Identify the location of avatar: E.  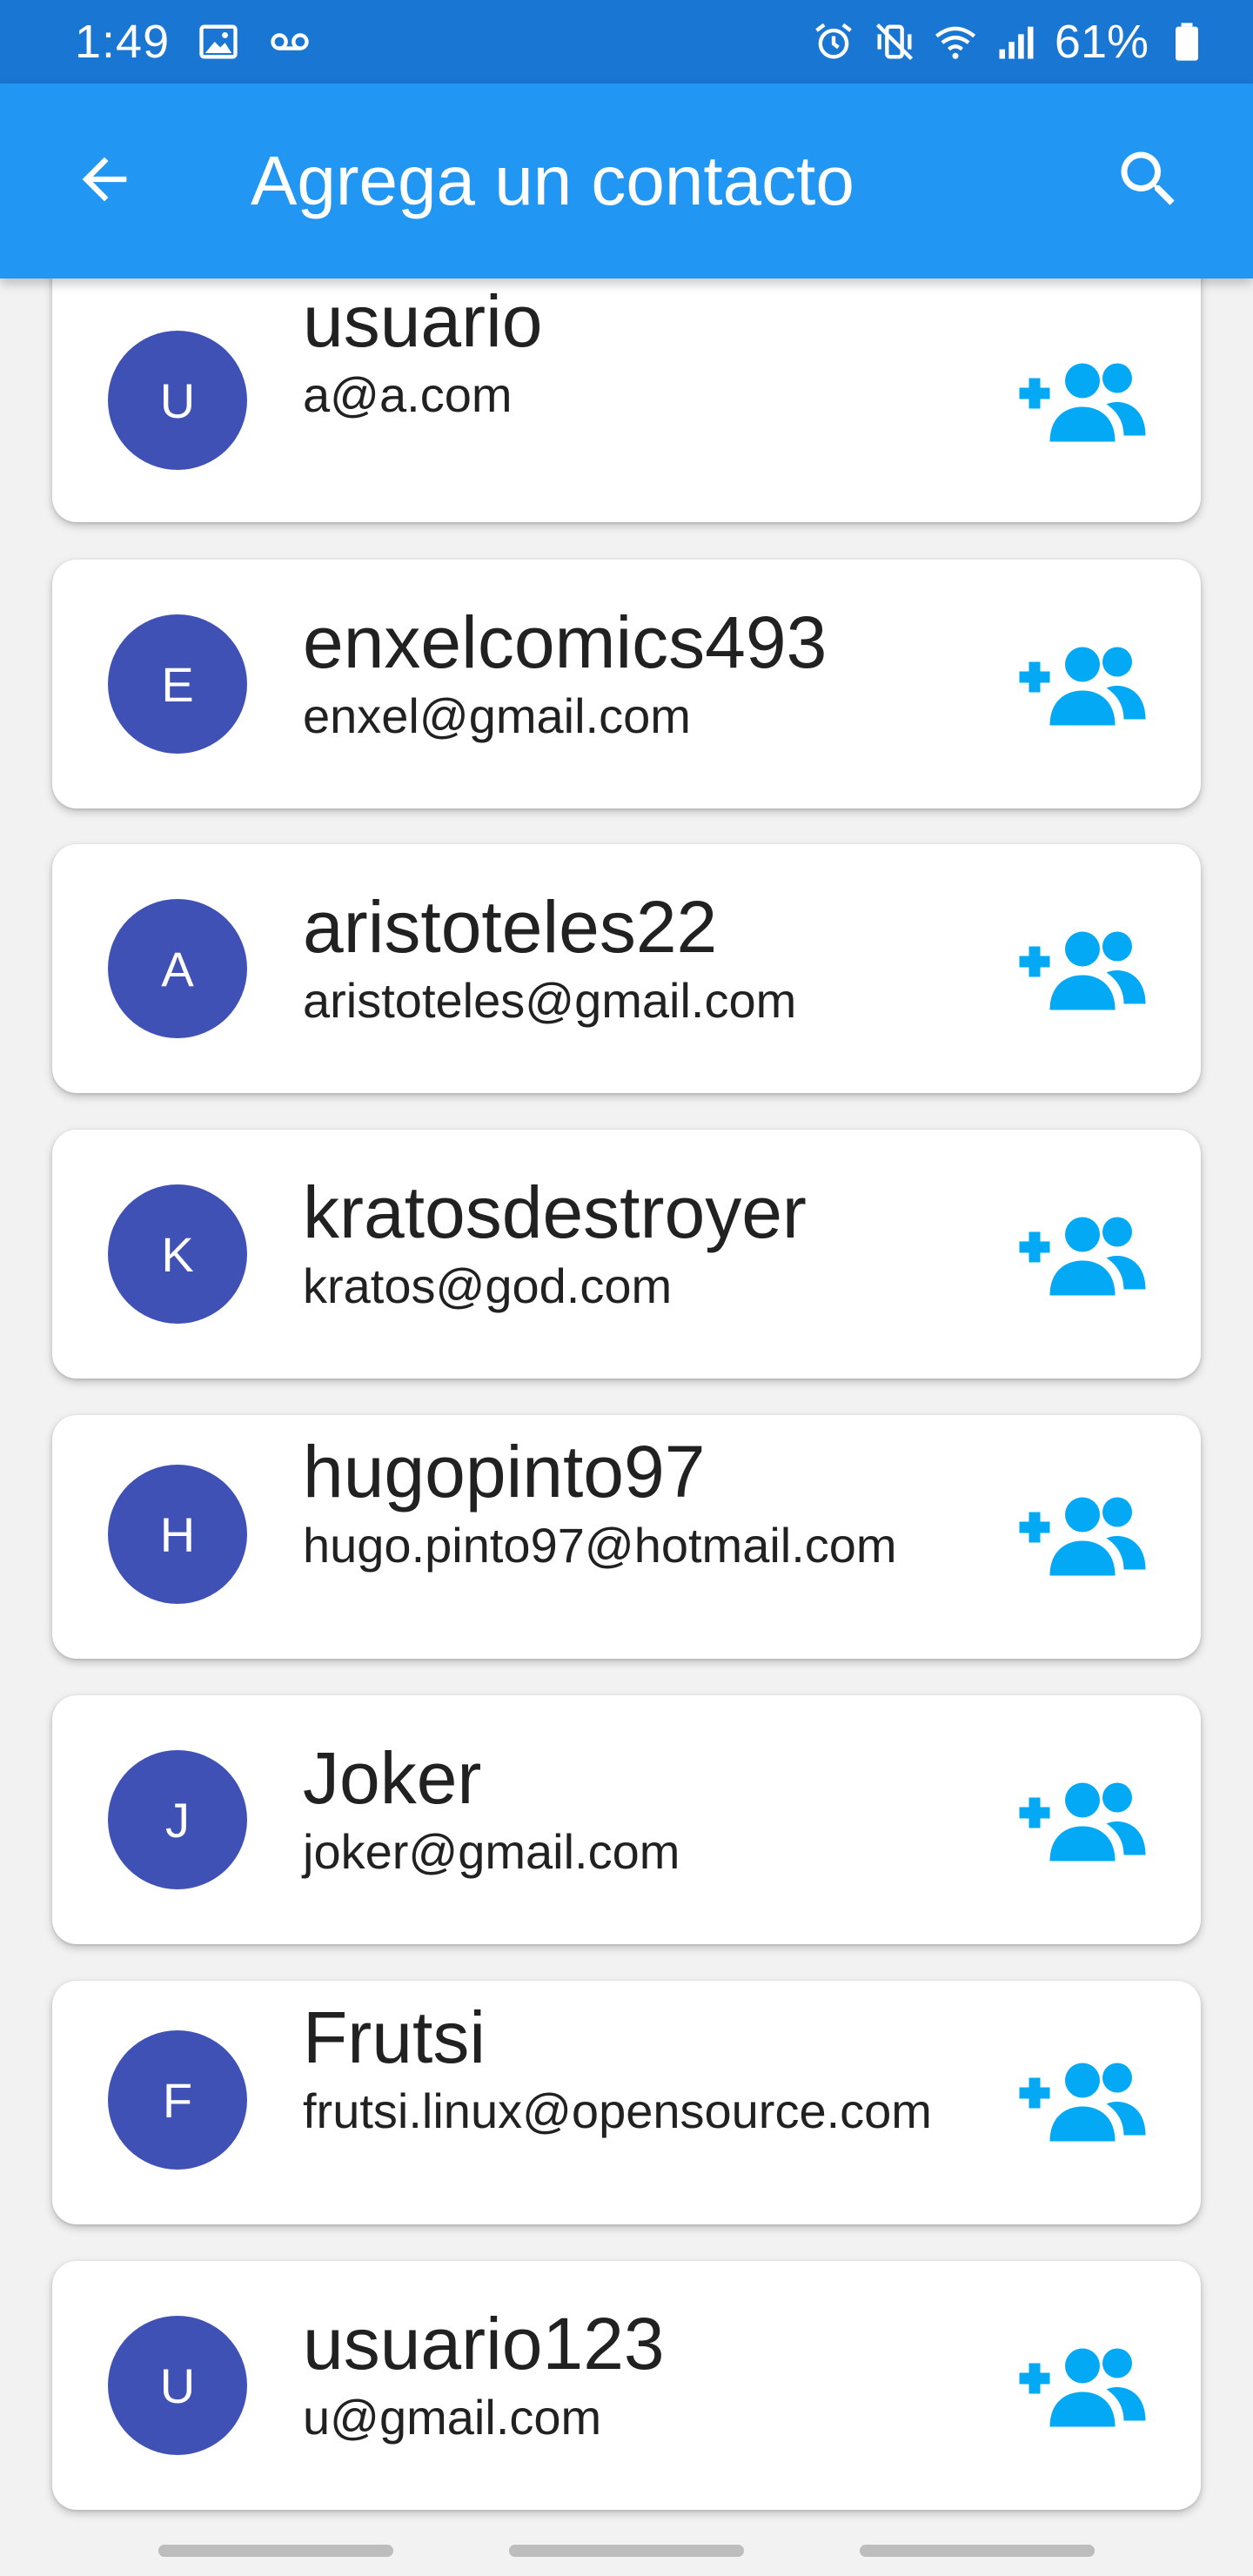
(177, 684).